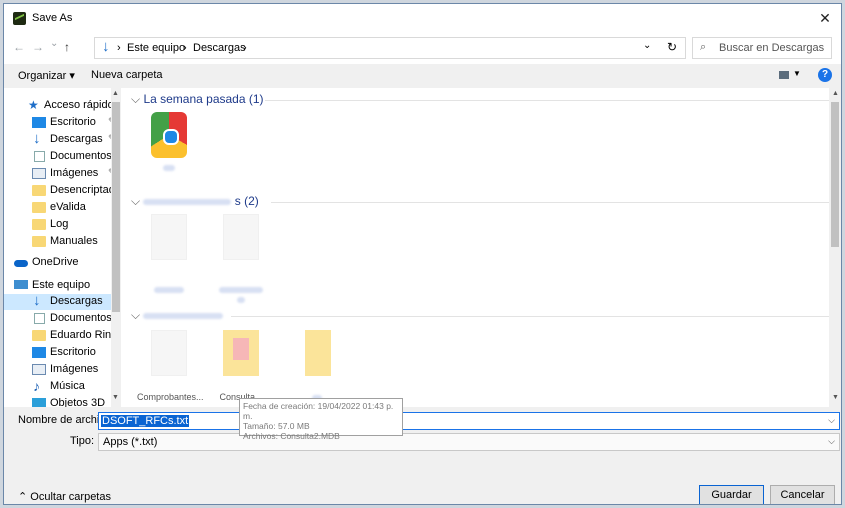 This screenshot has width=845, height=508. I want to click on chrome-installer-icon, so click(169, 135).